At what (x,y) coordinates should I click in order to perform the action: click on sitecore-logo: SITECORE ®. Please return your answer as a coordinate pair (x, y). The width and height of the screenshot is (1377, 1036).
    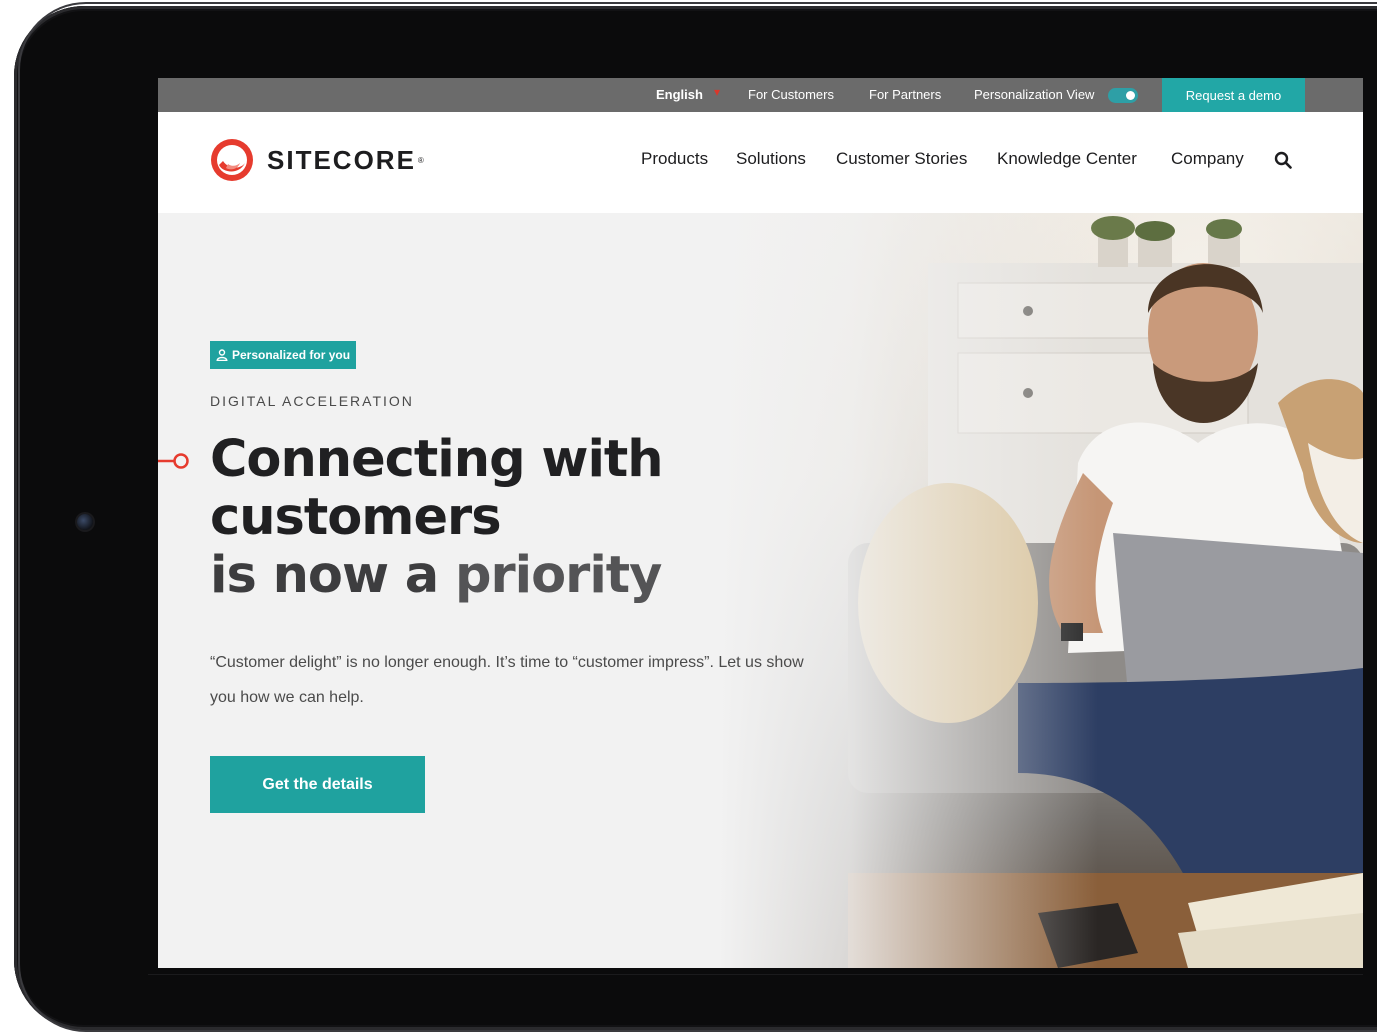
    Looking at the image, I should click on (316, 160).